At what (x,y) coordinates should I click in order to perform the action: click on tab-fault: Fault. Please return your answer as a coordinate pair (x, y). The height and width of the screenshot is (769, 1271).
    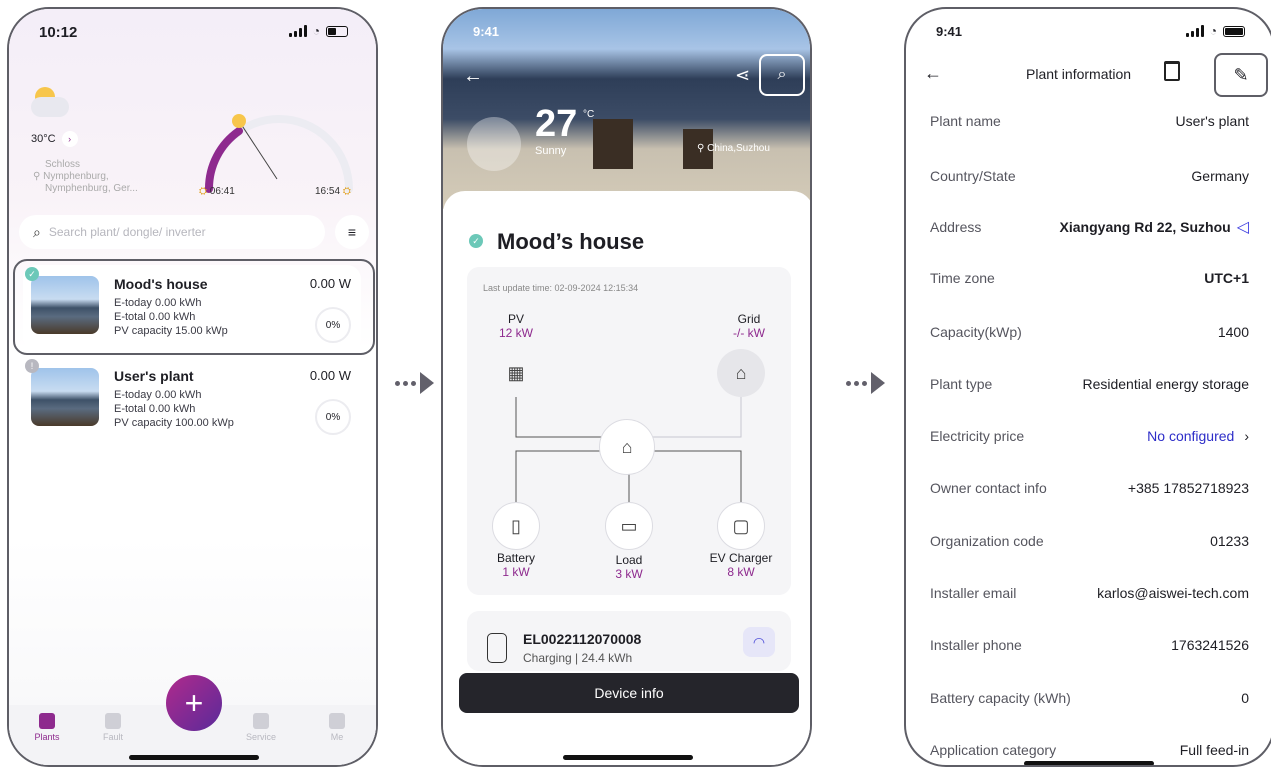
    Looking at the image, I should click on (113, 727).